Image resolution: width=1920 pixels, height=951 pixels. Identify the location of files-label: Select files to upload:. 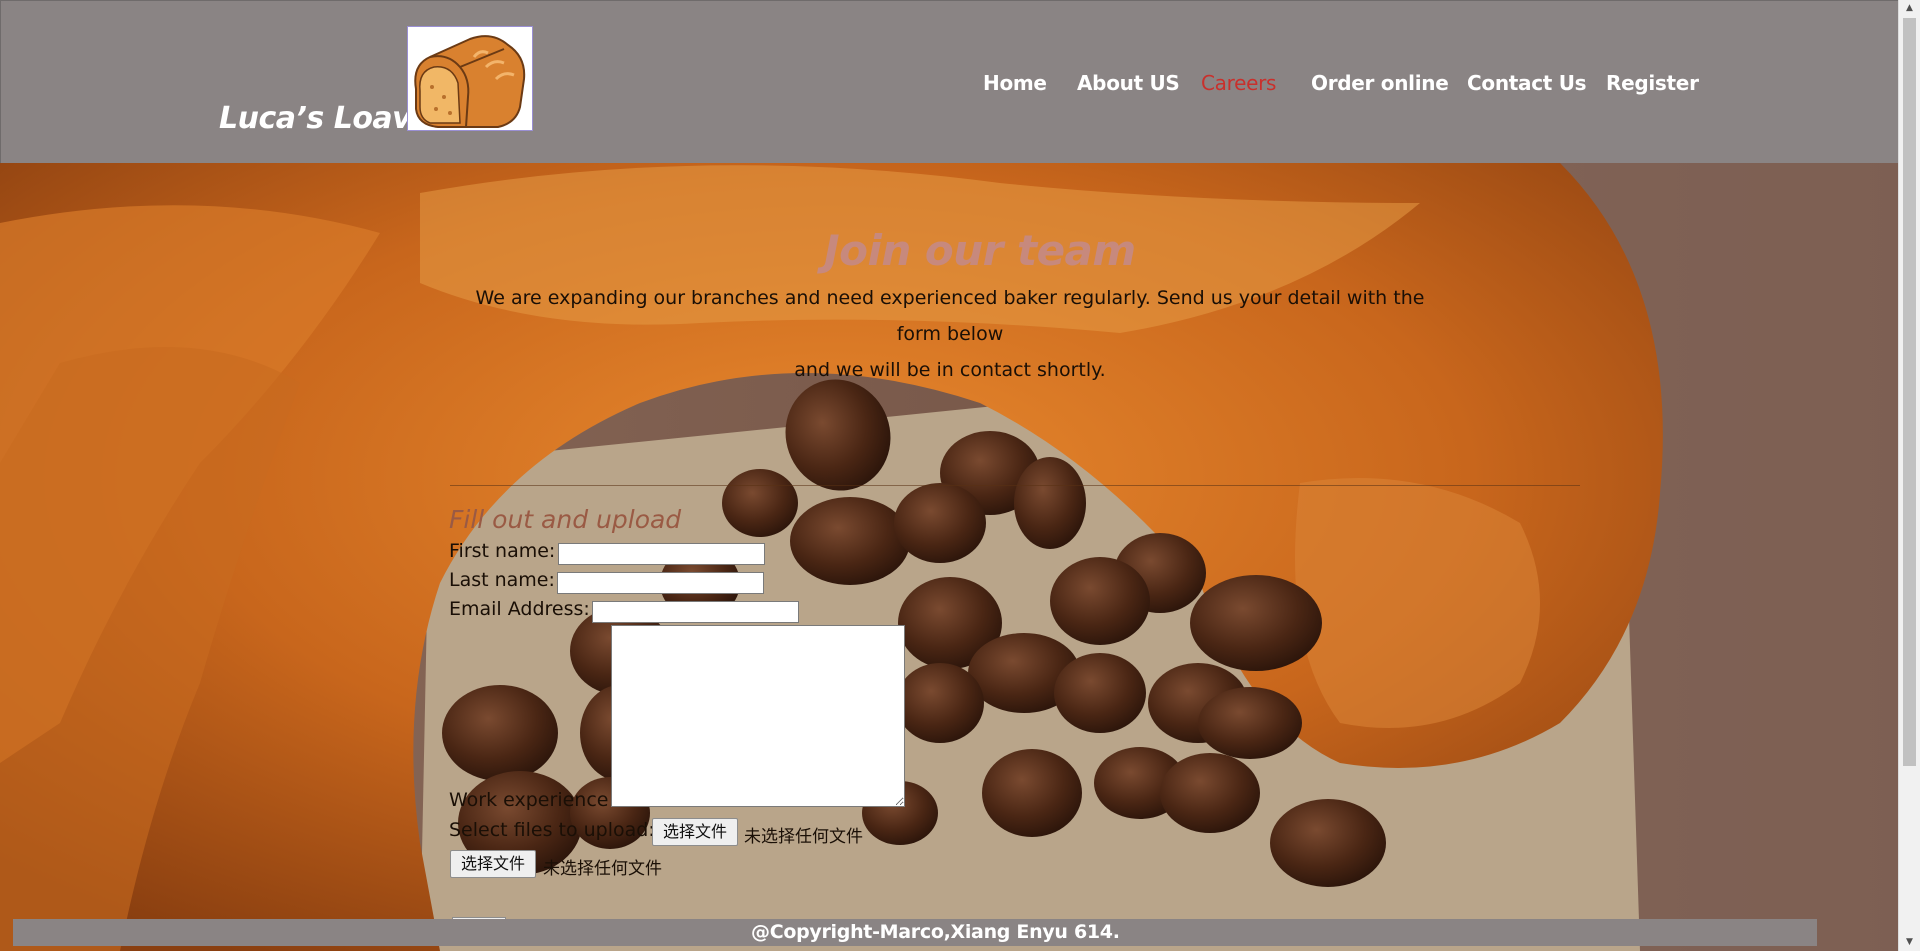
(552, 830).